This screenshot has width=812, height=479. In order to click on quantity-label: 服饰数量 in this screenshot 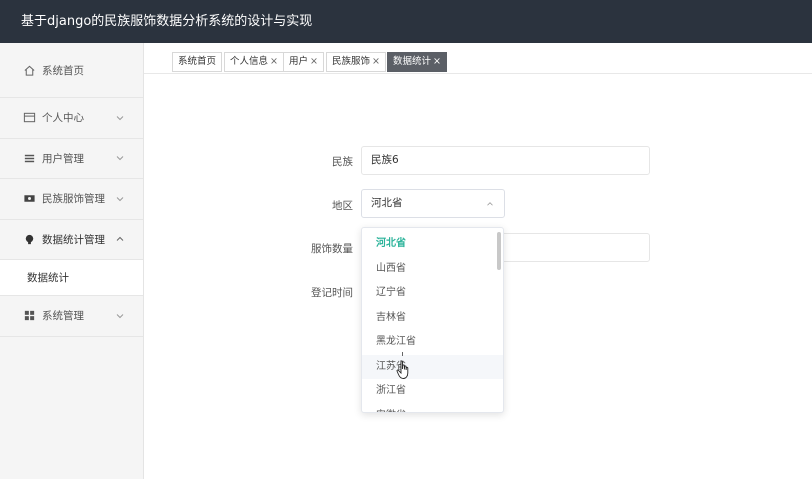, I will do `click(332, 249)`.